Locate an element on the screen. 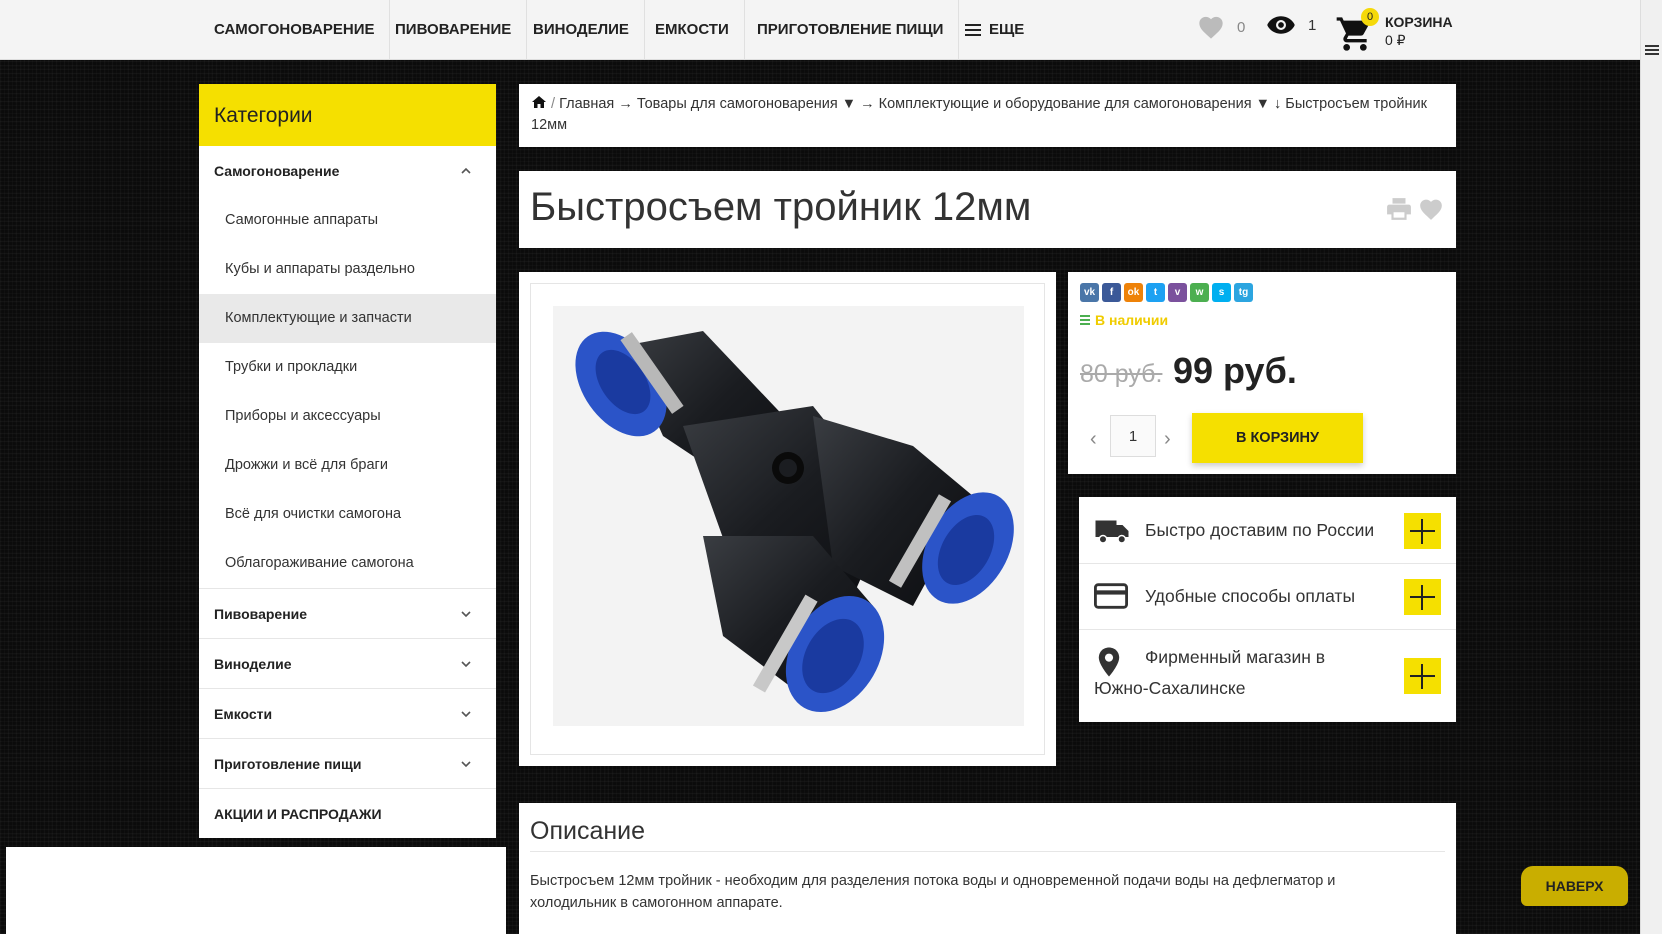 This screenshot has width=1662, height=934. sidebar-section-label: Пивоварение is located at coordinates (261, 614).